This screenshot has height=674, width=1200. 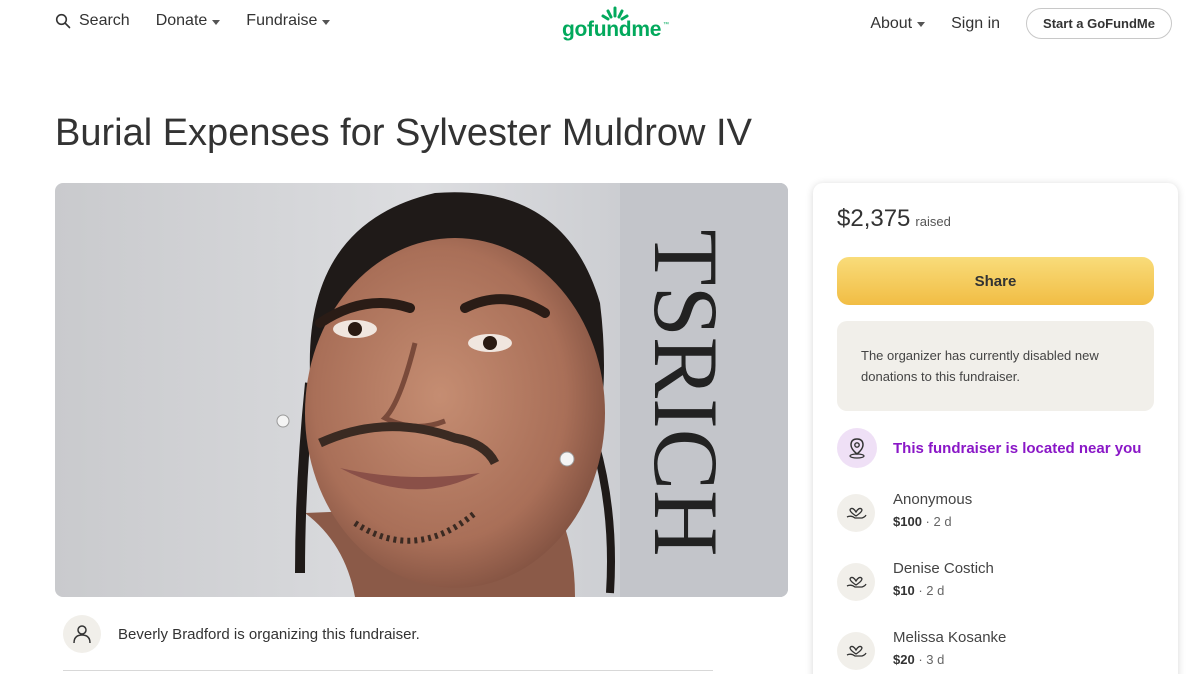 What do you see at coordinates (1017, 448) in the screenshot?
I see `nearby-label: This fundraiser is located near you` at bounding box center [1017, 448].